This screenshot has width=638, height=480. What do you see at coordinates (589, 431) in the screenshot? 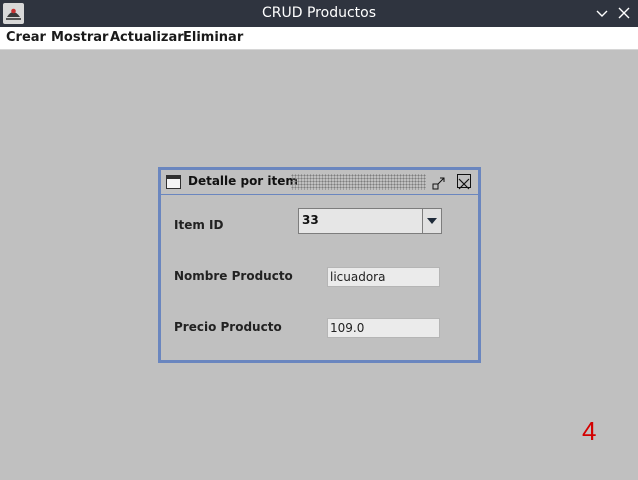
I see `overlay-number: 4` at bounding box center [589, 431].